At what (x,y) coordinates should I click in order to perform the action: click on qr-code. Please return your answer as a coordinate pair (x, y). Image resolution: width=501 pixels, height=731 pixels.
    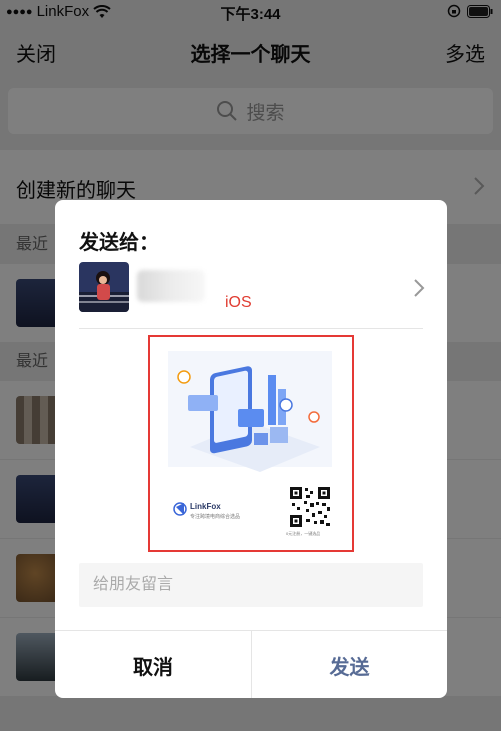
    Looking at the image, I should click on (310, 507).